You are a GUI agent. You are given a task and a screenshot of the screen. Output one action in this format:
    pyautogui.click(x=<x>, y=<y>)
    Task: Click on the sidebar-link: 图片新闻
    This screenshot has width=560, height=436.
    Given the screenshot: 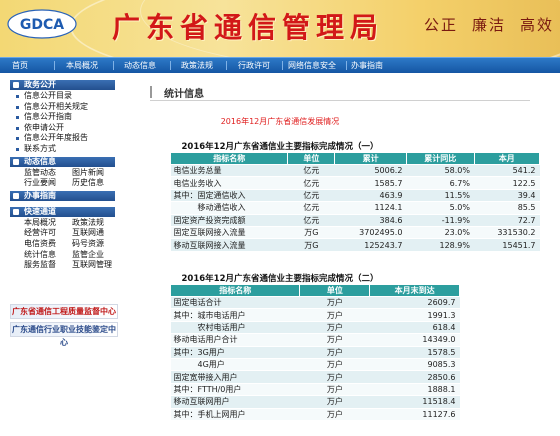 What is the action you would take?
    pyautogui.click(x=96, y=173)
    